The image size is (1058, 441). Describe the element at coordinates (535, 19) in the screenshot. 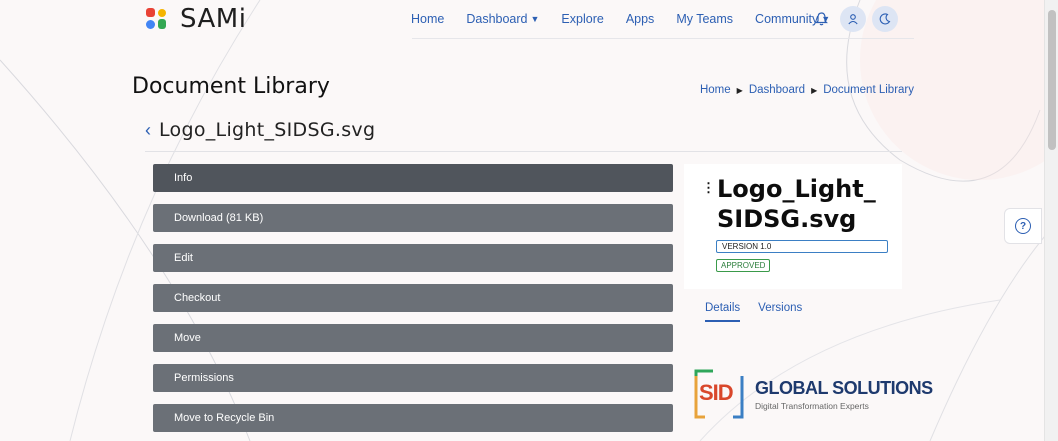

I see `chevron-down-icon: ▼` at that location.